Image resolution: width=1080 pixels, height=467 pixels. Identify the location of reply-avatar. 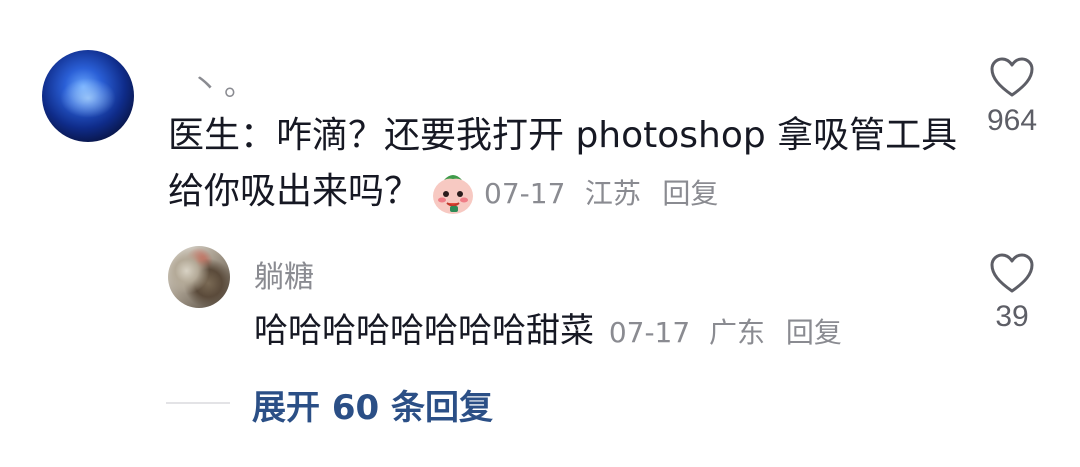
(199, 277).